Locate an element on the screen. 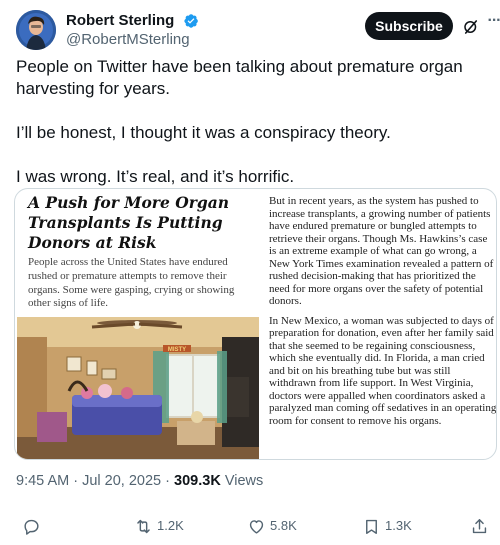 Image resolution: width=500 pixels, height=545 pixels. action-bar: 1.2K 5.8K 1.3K is located at coordinates (250, 525).